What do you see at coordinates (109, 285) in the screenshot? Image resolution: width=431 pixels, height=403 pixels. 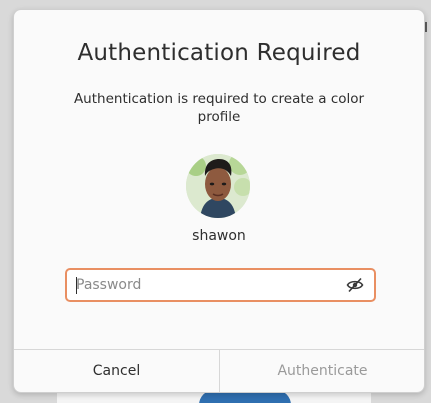 I see `password-placeholder: Password` at bounding box center [109, 285].